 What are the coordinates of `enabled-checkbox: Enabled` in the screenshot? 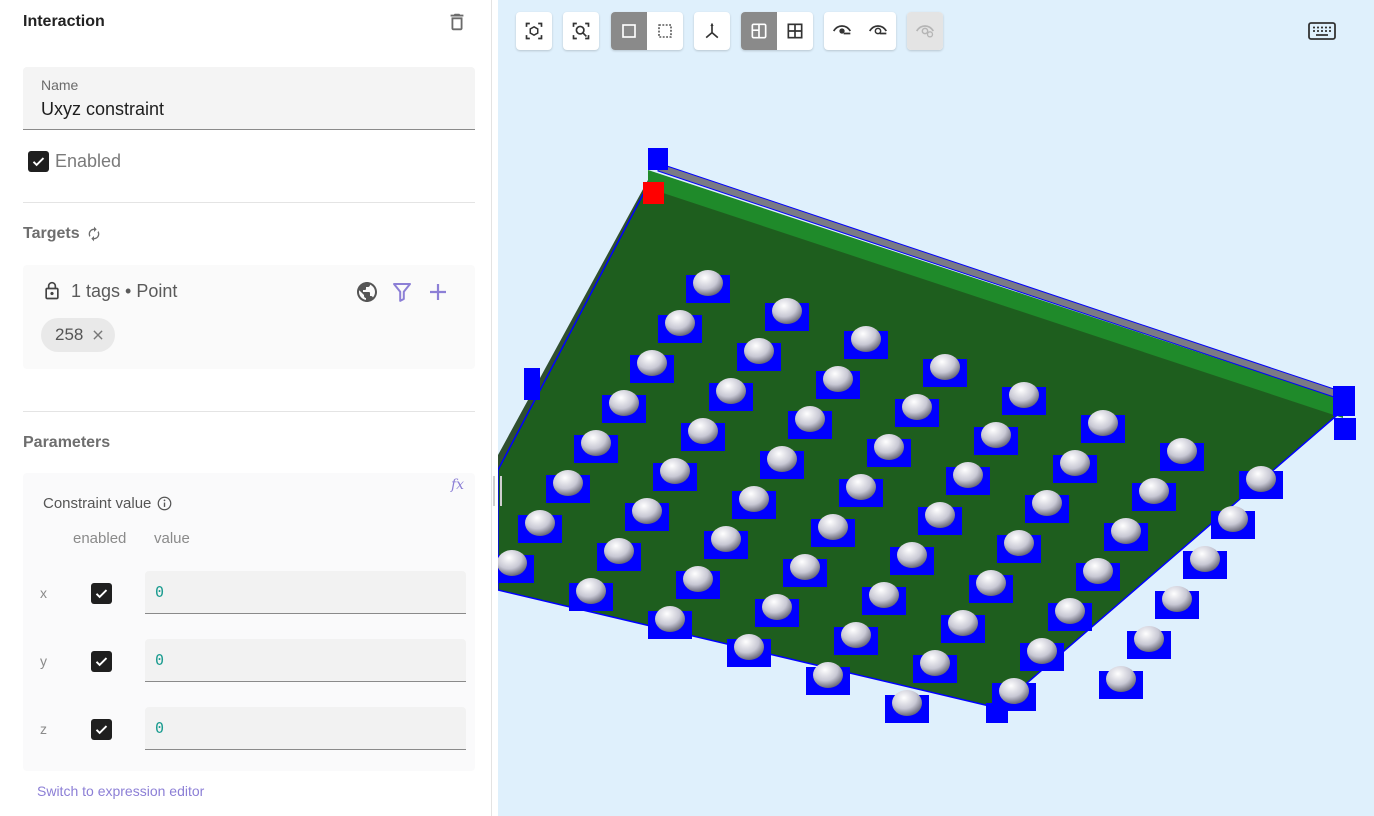 It's located at (74, 161).